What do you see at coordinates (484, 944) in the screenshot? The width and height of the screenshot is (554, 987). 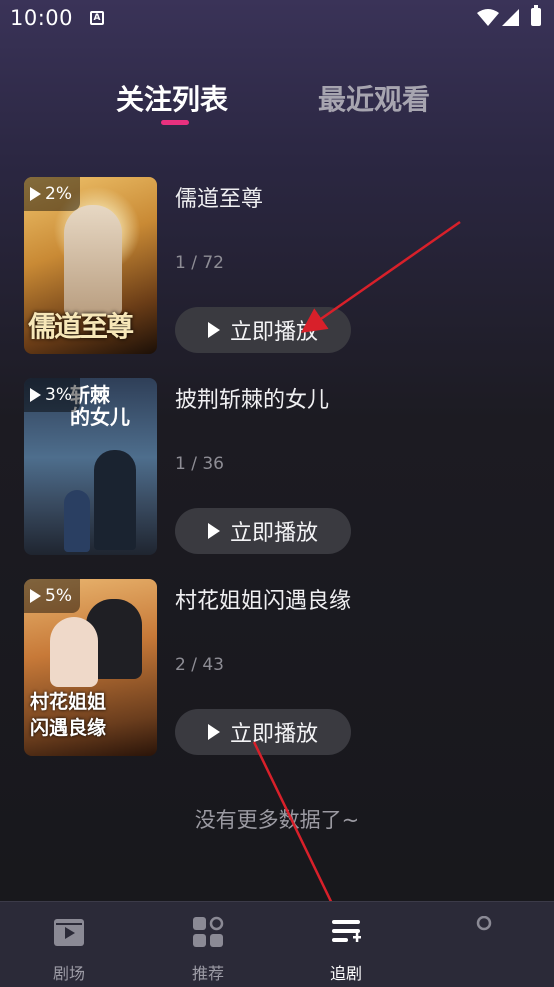 I see `nav-item-profile` at bounding box center [484, 944].